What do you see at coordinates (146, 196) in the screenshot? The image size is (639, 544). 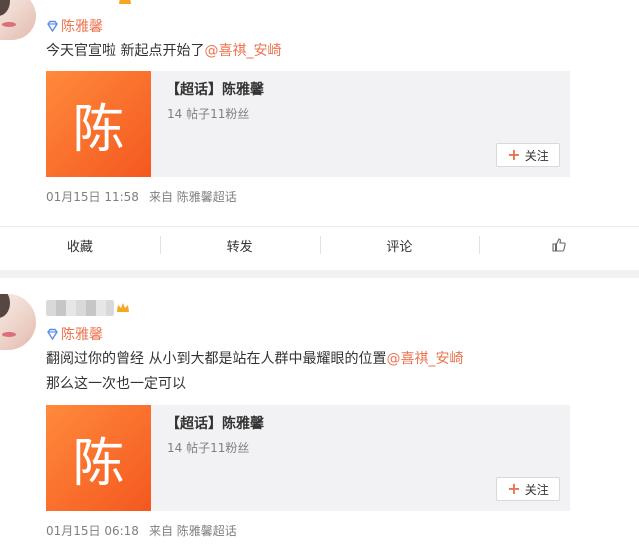 I see `post-meta: 01月15日 11:58 来自 陈雅馨超话` at bounding box center [146, 196].